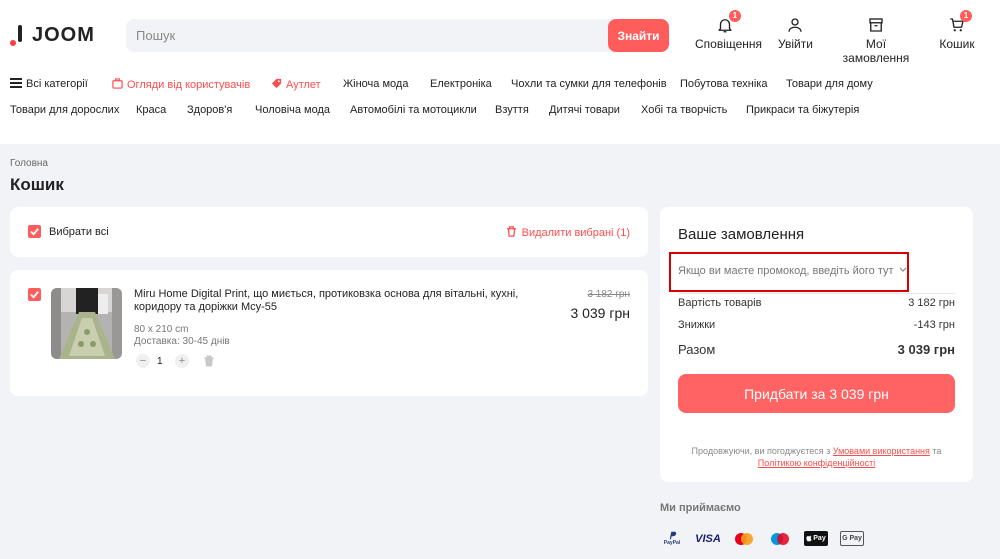  Describe the element at coordinates (329, 232) in the screenshot. I see `select-all-card: Вибрати всі Видалити вибрані (1)` at that location.